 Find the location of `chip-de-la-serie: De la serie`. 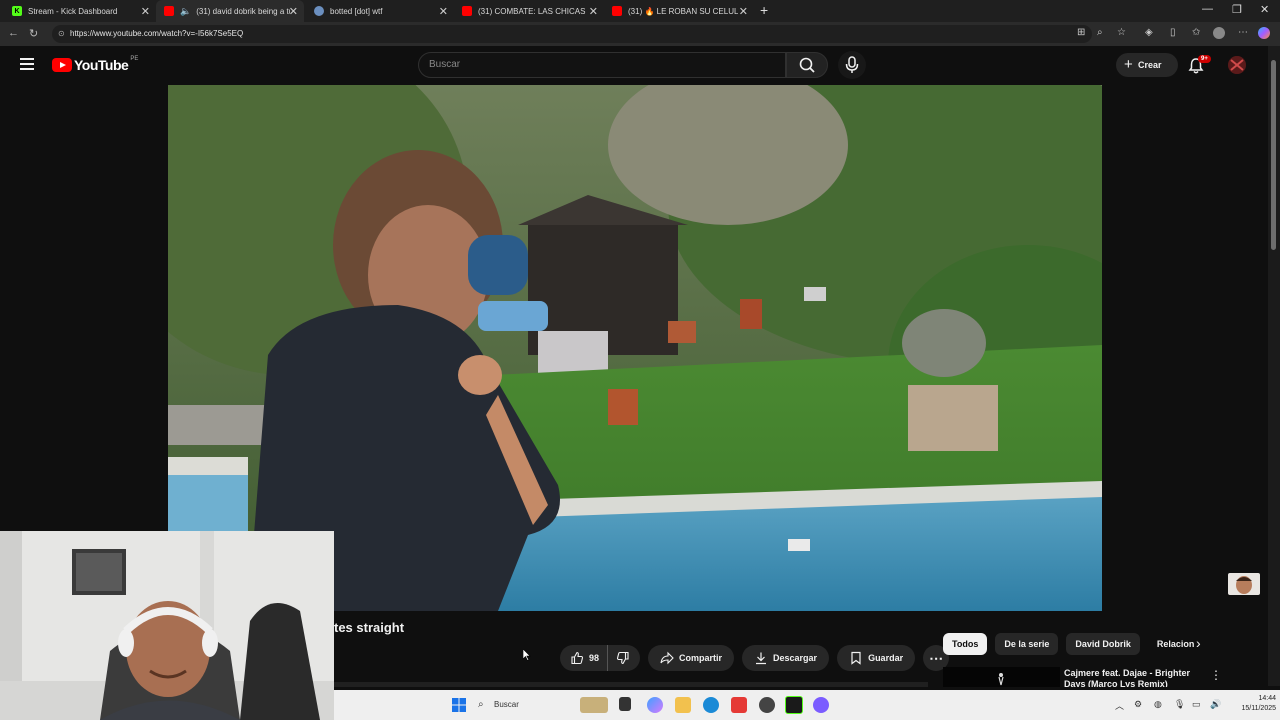

chip-de-la-serie: De la serie is located at coordinates (1027, 644).